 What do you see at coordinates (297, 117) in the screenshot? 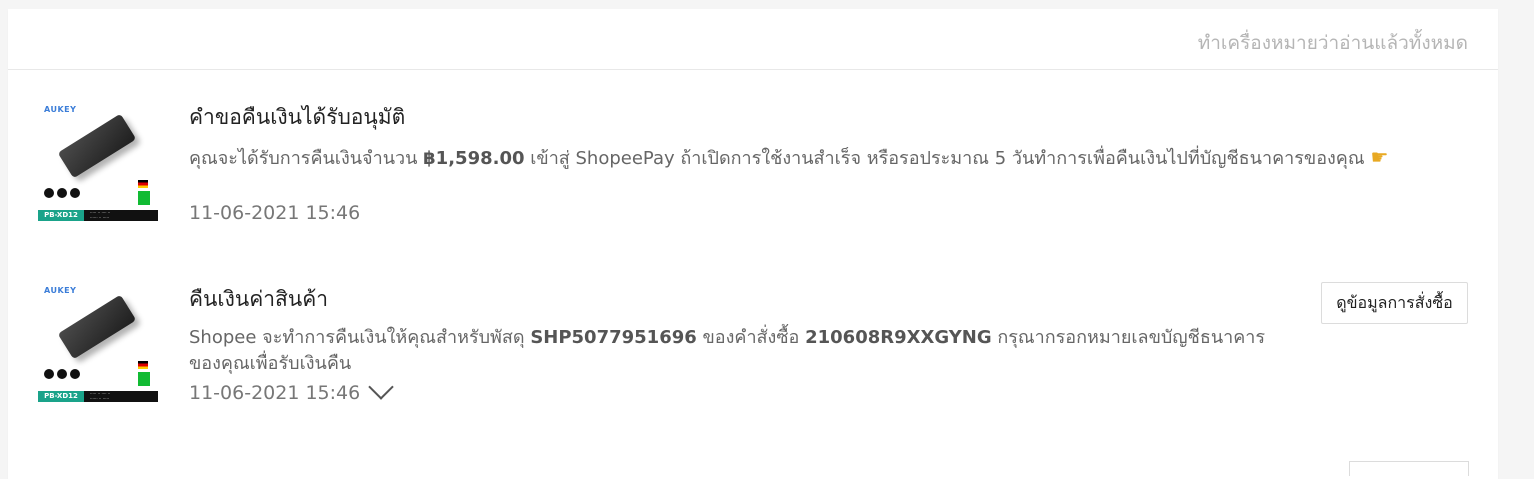
I see `notification-title: คำขอคืนเงินได้รับอนุมัติ` at bounding box center [297, 117].